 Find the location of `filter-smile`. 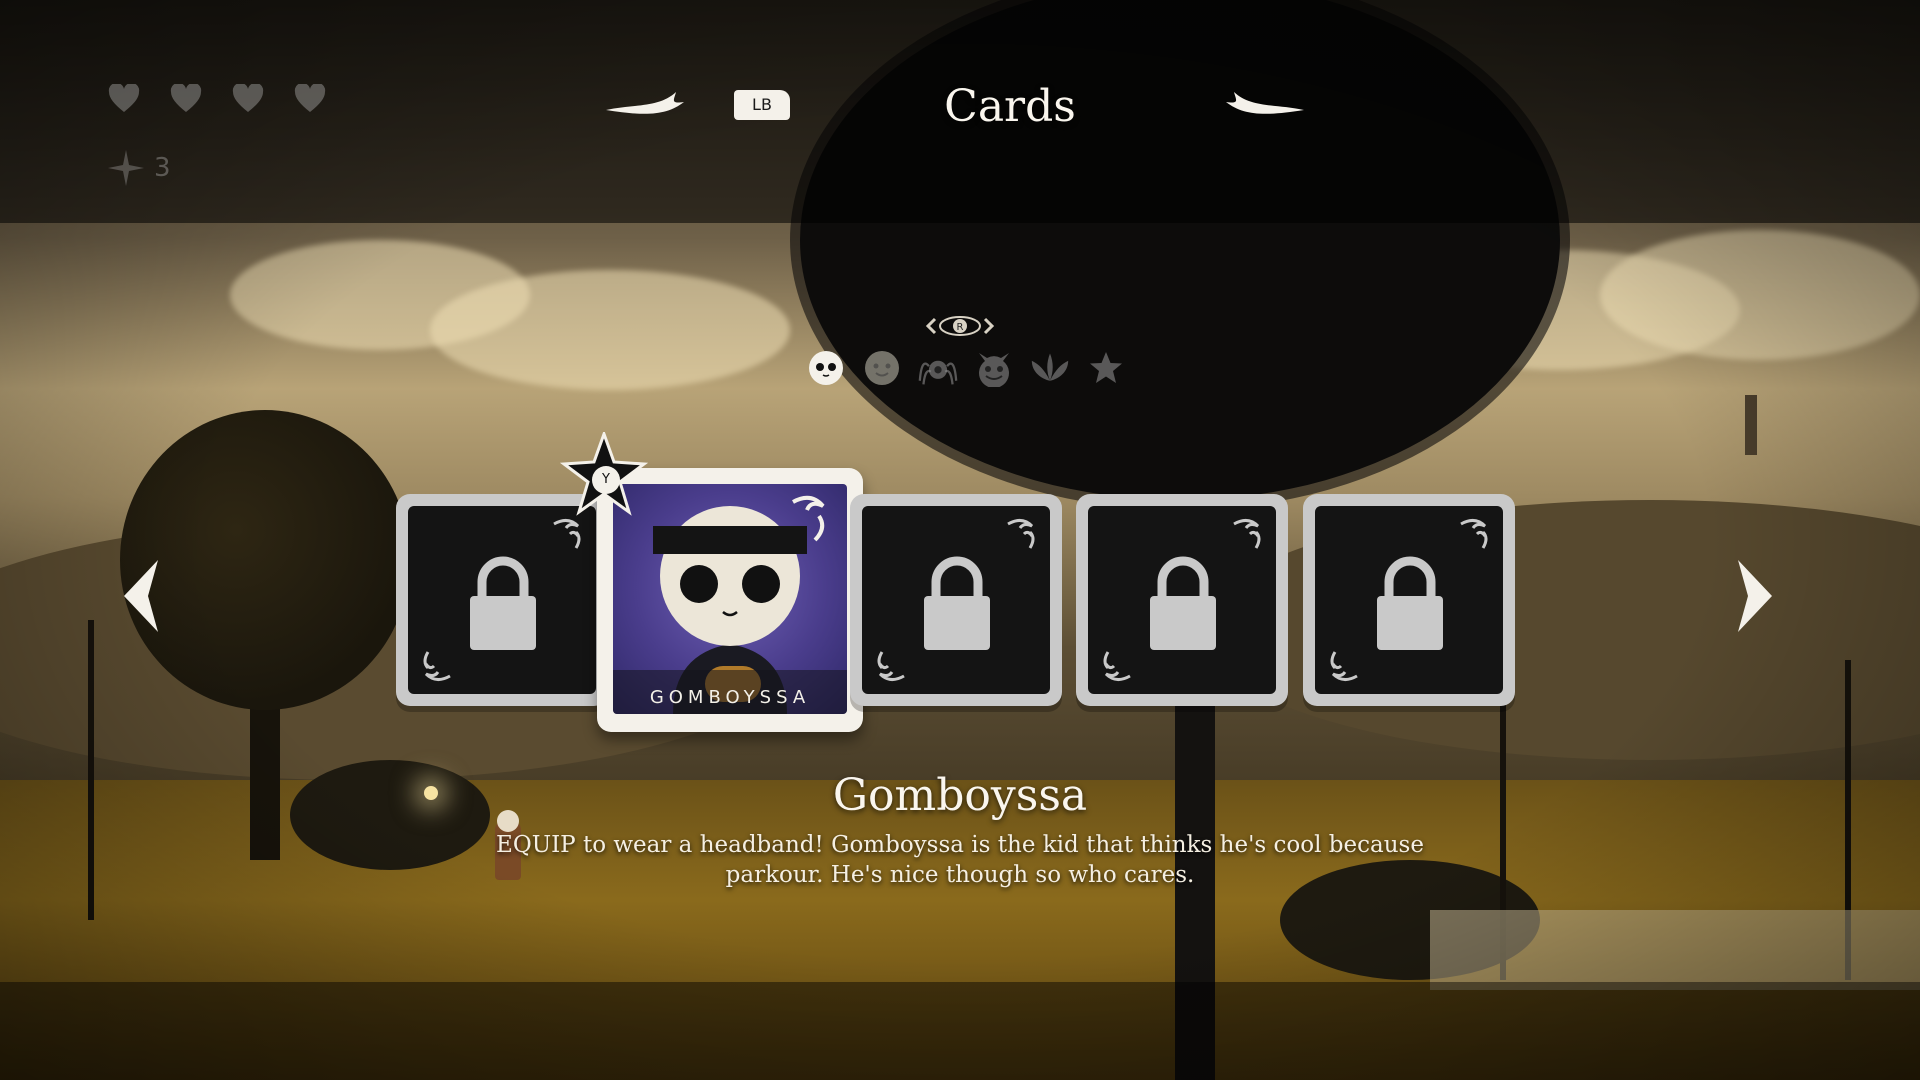

filter-smile is located at coordinates (882, 368).